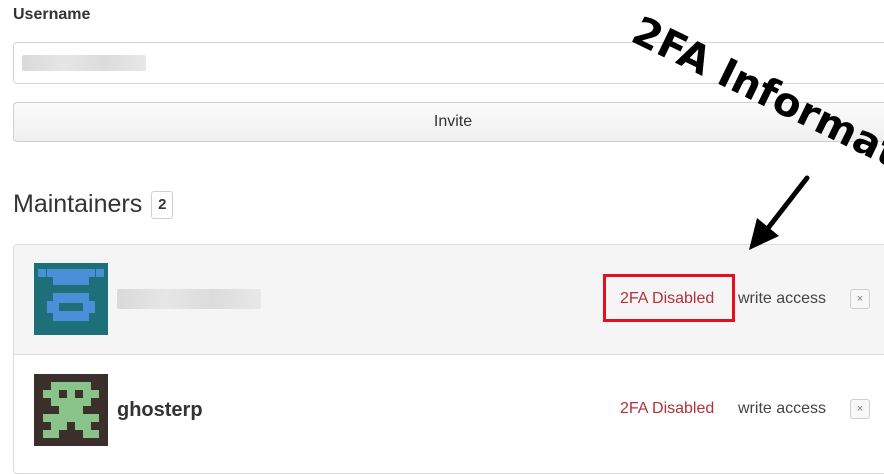 Image resolution: width=884 pixels, height=474 pixels. What do you see at coordinates (669, 298) in the screenshot?
I see `tfa-highlight-box` at bounding box center [669, 298].